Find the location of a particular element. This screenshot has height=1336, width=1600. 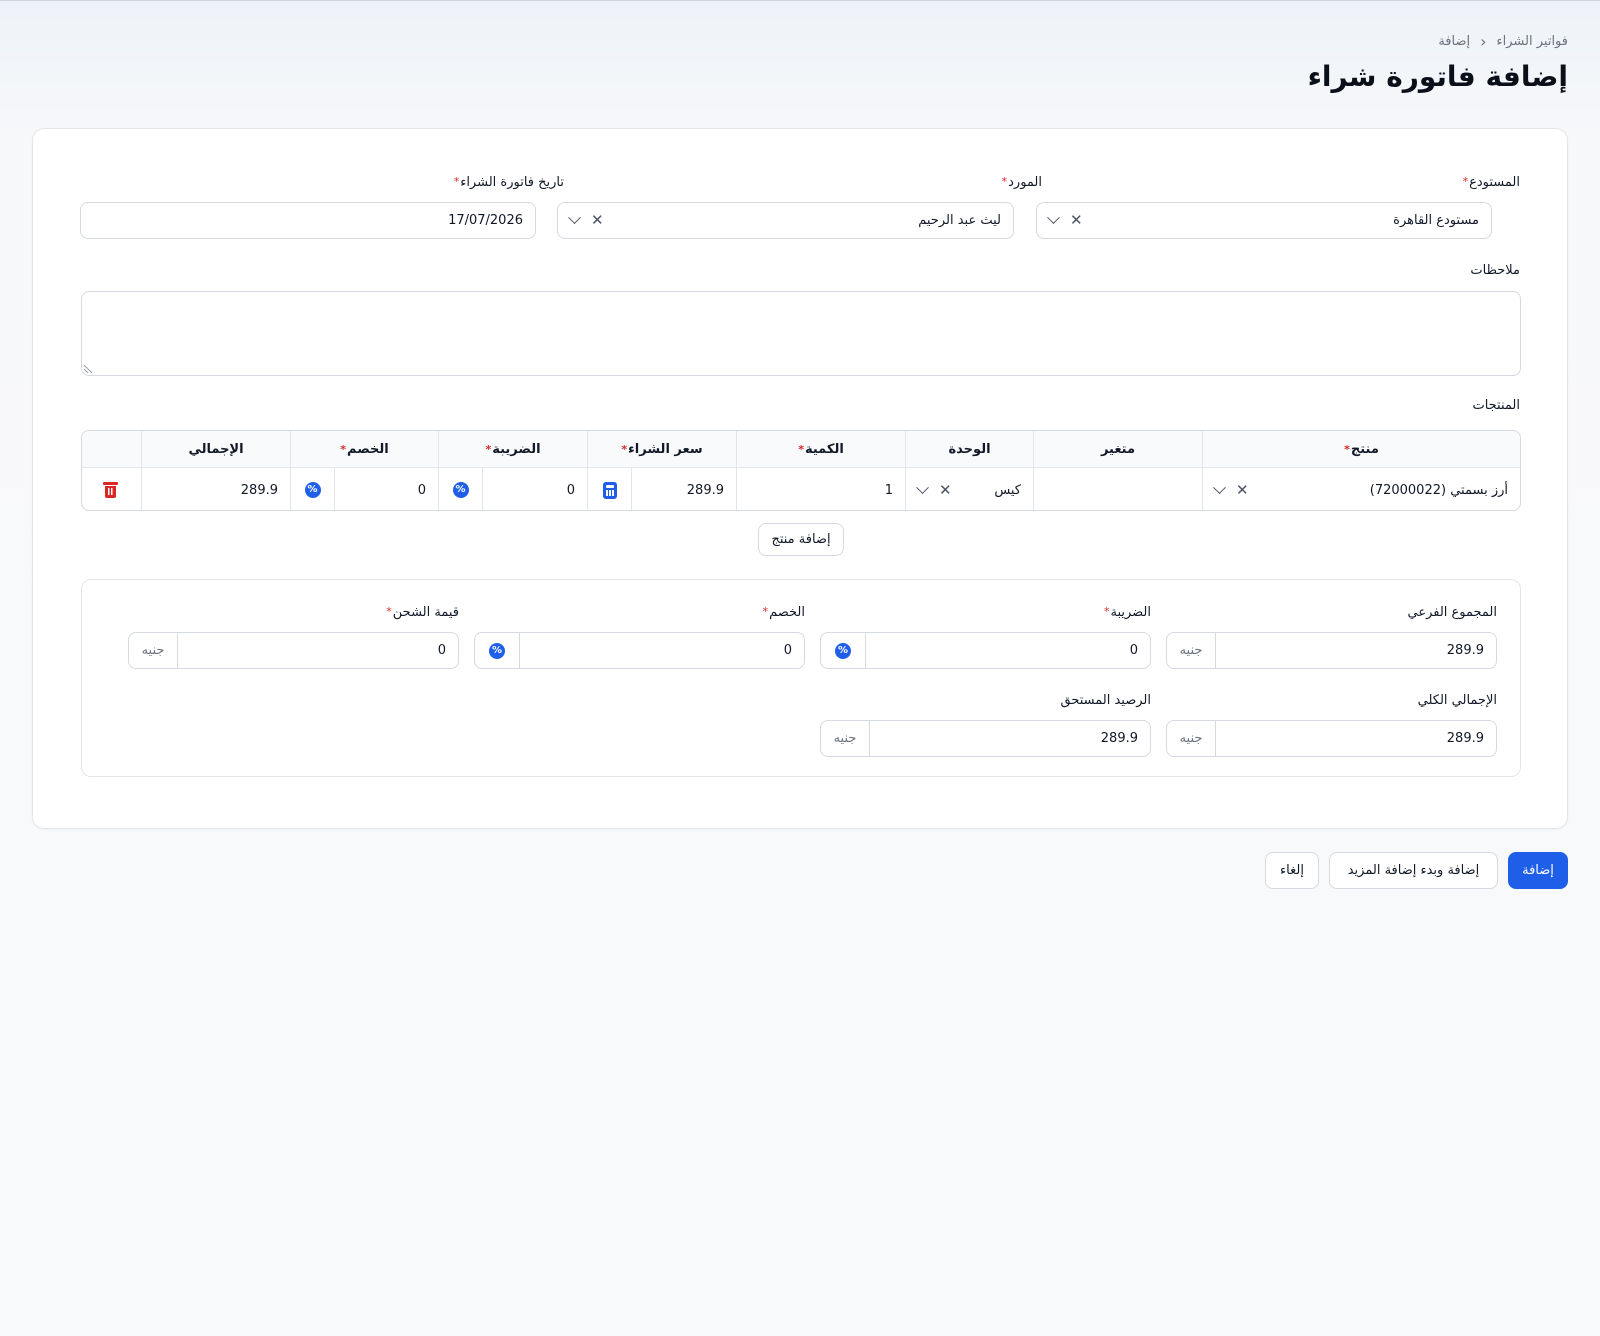

col-total: الإجمالي is located at coordinates (215, 449).